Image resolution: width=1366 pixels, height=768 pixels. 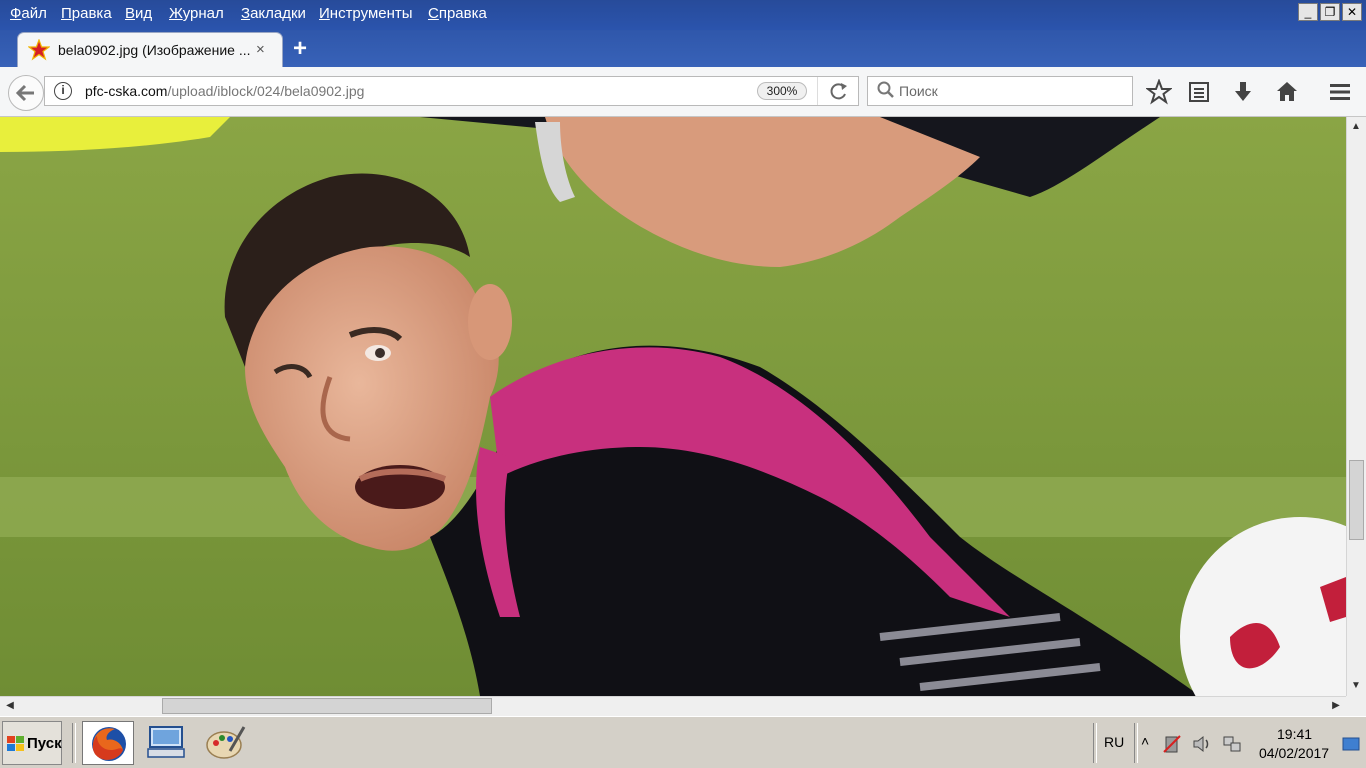 What do you see at coordinates (63, 91) in the screenshot?
I see `info-icon: i` at bounding box center [63, 91].